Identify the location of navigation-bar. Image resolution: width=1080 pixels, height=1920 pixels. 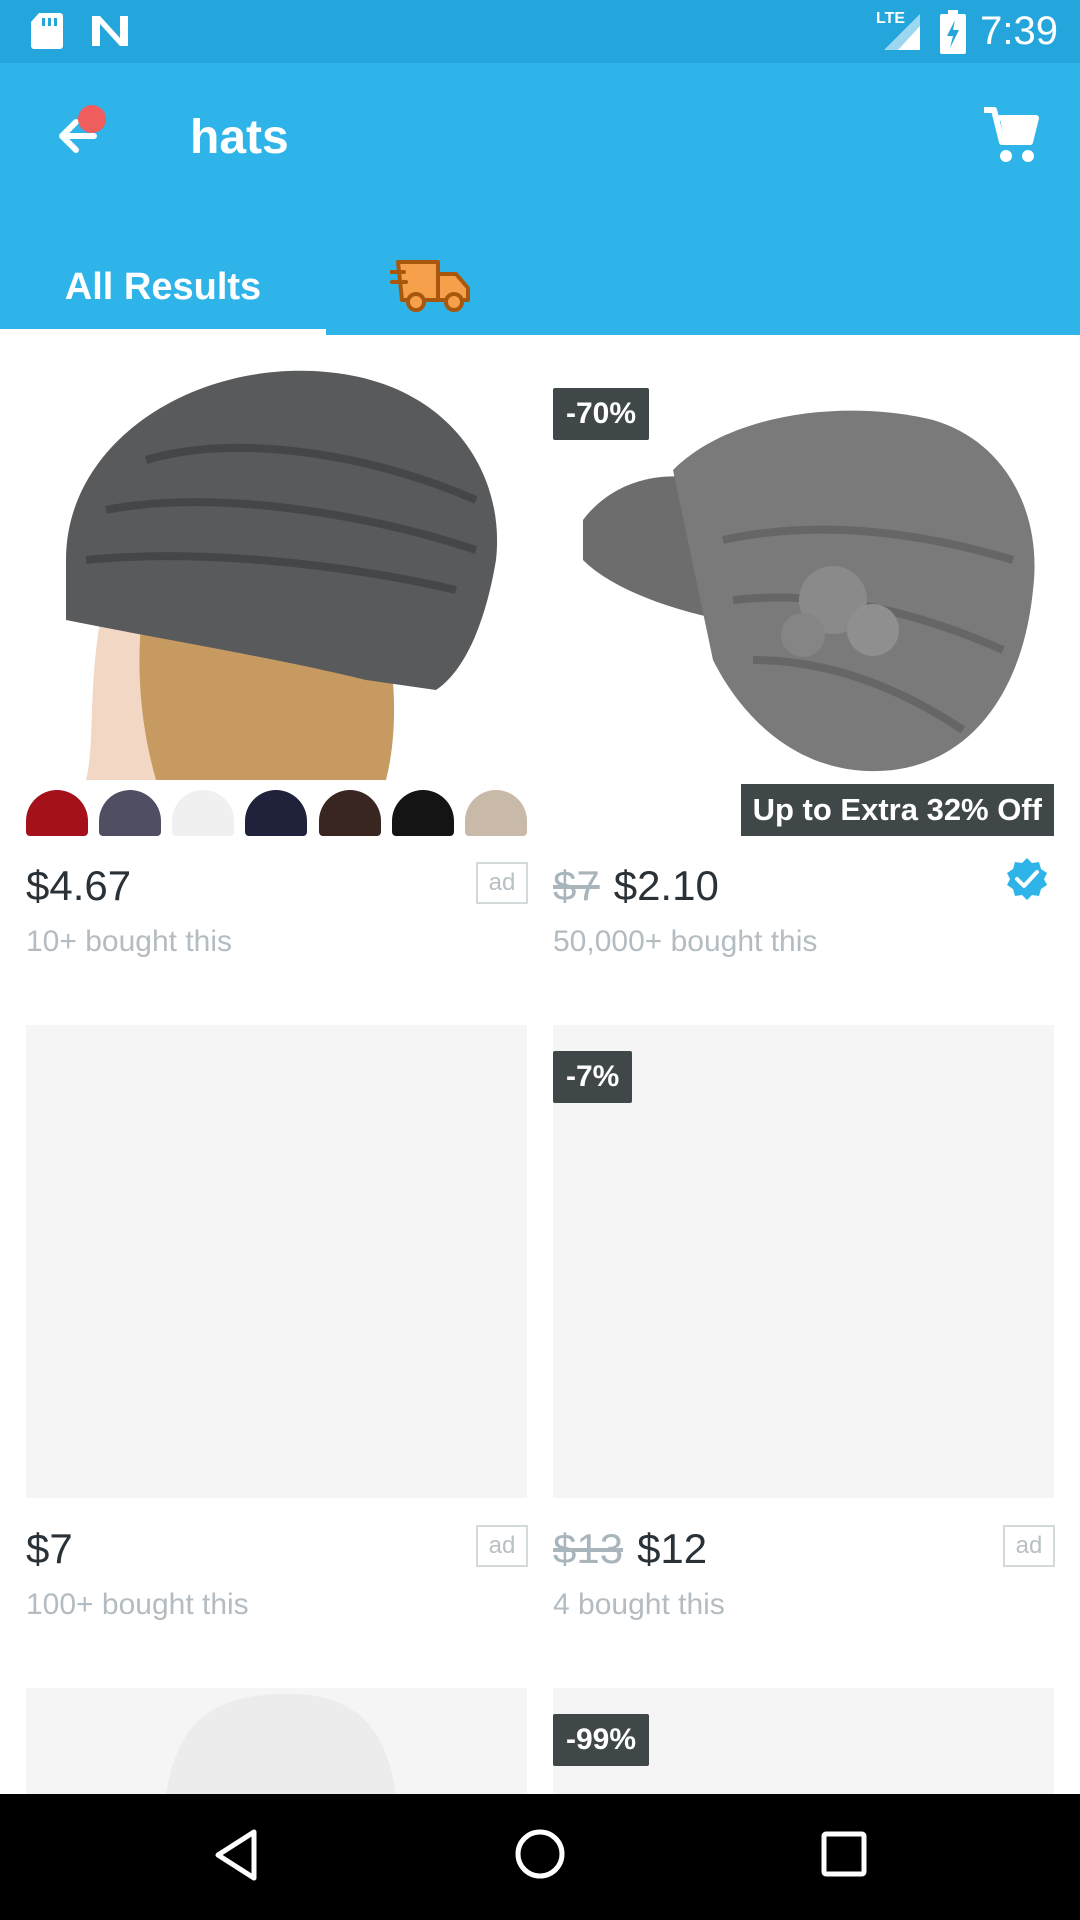
(540, 1857).